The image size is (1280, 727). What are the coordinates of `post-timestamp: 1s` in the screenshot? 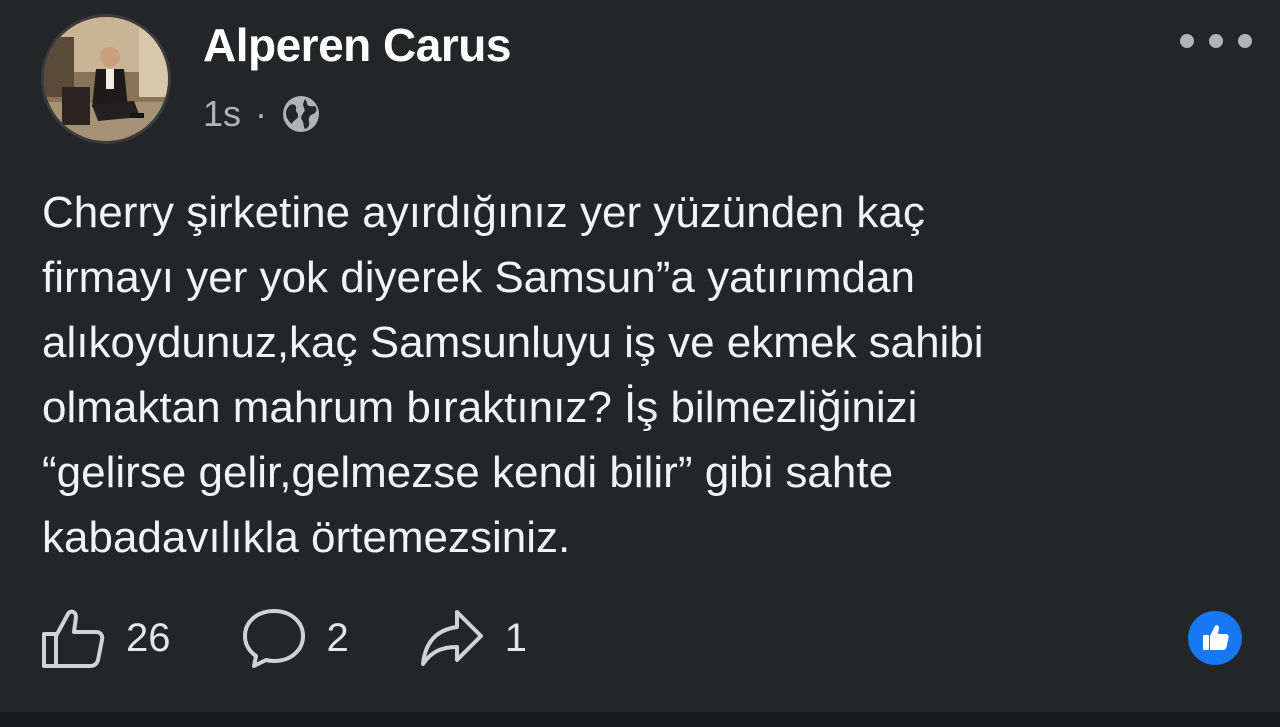 It's located at (222, 114).